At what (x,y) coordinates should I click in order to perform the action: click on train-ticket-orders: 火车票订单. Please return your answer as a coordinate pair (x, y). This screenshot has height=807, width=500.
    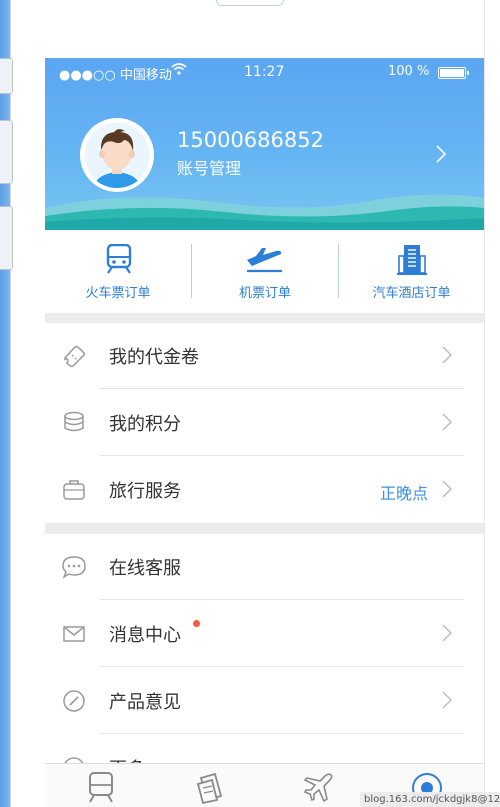
    Looking at the image, I should click on (118, 271).